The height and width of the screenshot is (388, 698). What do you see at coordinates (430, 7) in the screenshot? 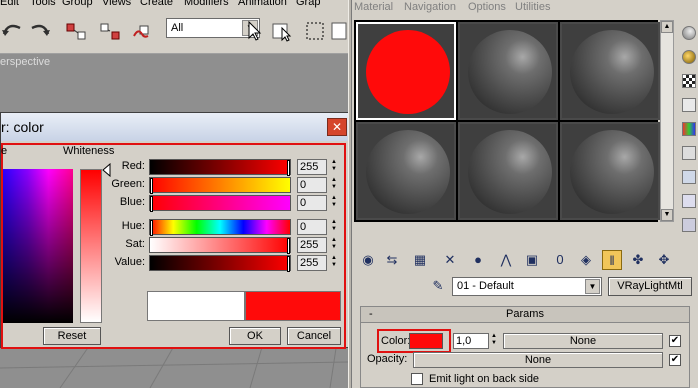
I see `menu-navigation: Navigation` at bounding box center [430, 7].